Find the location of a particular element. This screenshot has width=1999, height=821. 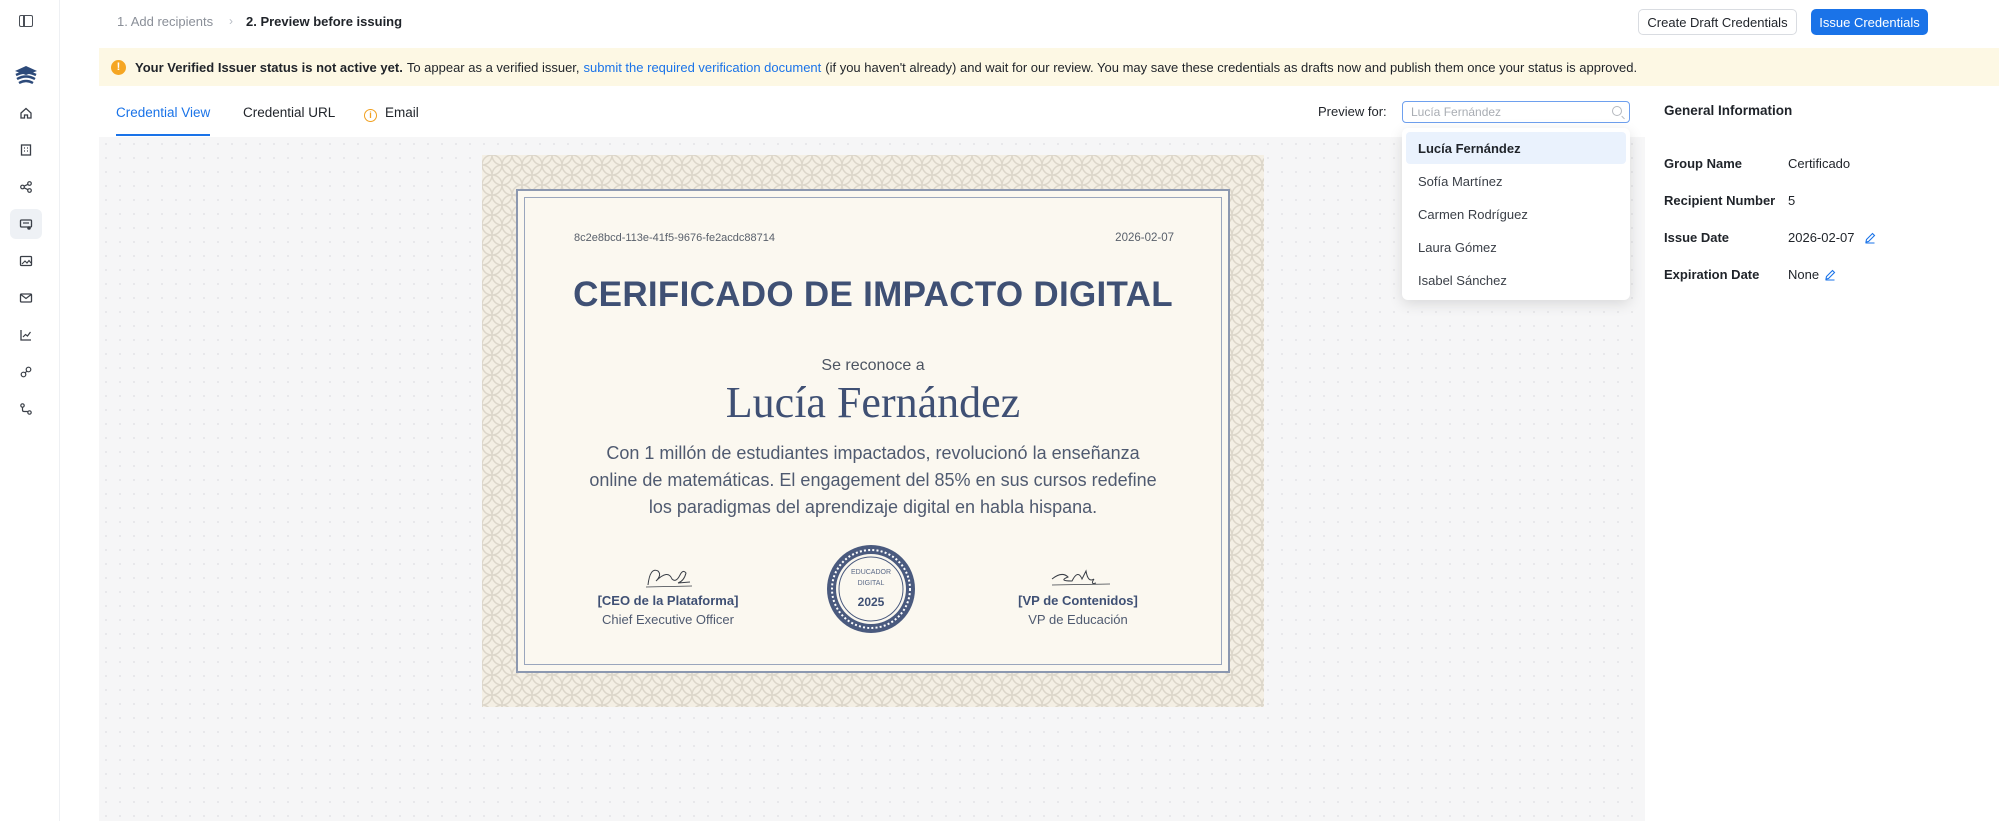

tab-email: i Email is located at coordinates (391, 113).